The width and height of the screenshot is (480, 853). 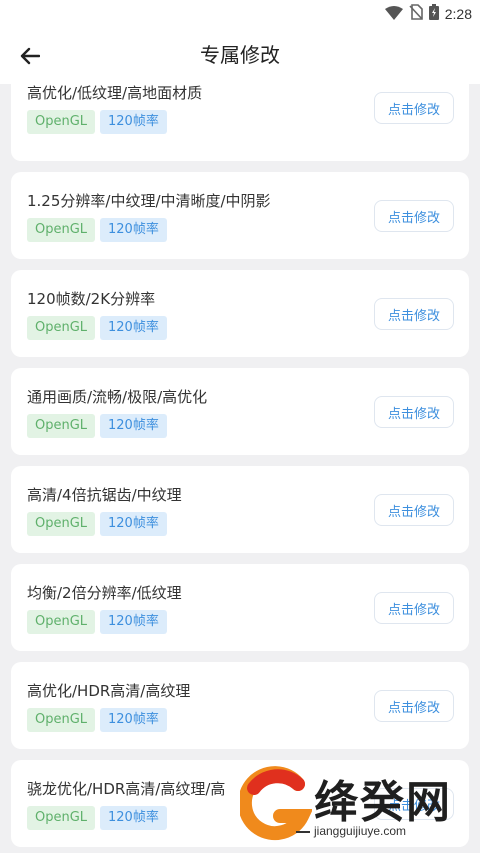 I want to click on preset-title: 高清/4倍抗锯齿/中纹理, so click(x=104, y=495).